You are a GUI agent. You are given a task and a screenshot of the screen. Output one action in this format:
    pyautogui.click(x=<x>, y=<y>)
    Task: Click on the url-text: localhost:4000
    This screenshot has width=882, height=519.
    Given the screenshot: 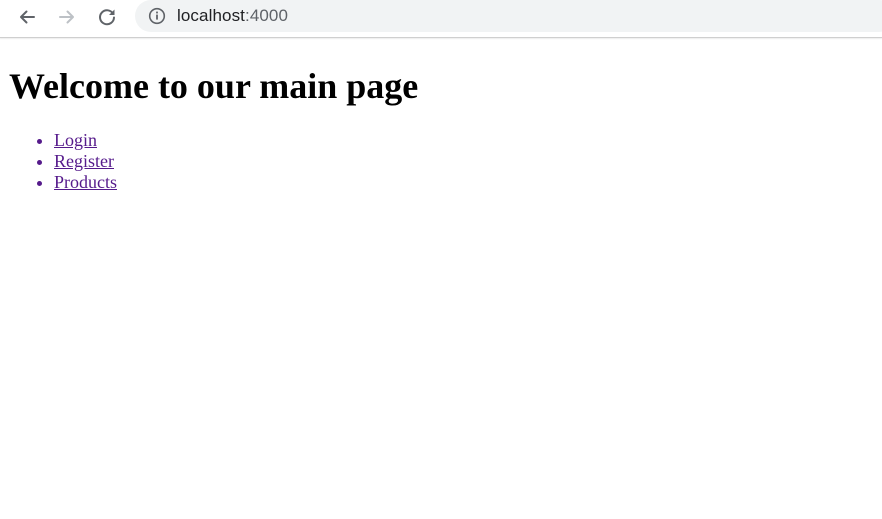 What is the action you would take?
    pyautogui.click(x=232, y=16)
    